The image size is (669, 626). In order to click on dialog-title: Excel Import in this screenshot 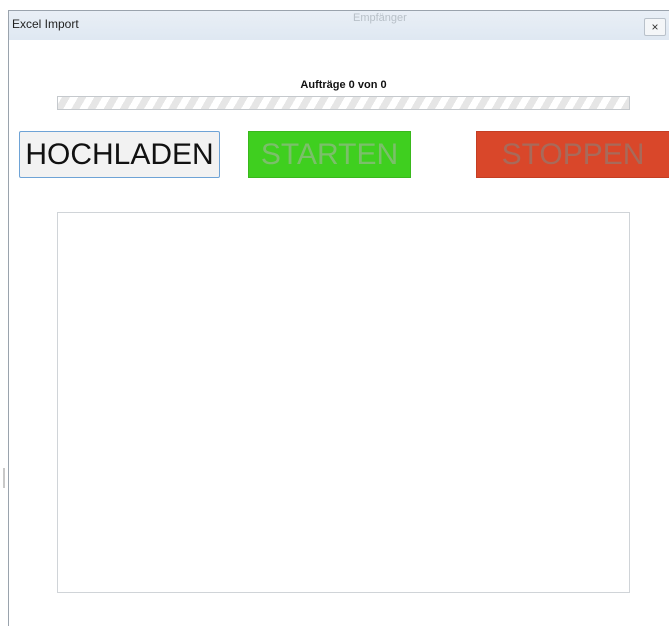, I will do `click(45, 24)`.